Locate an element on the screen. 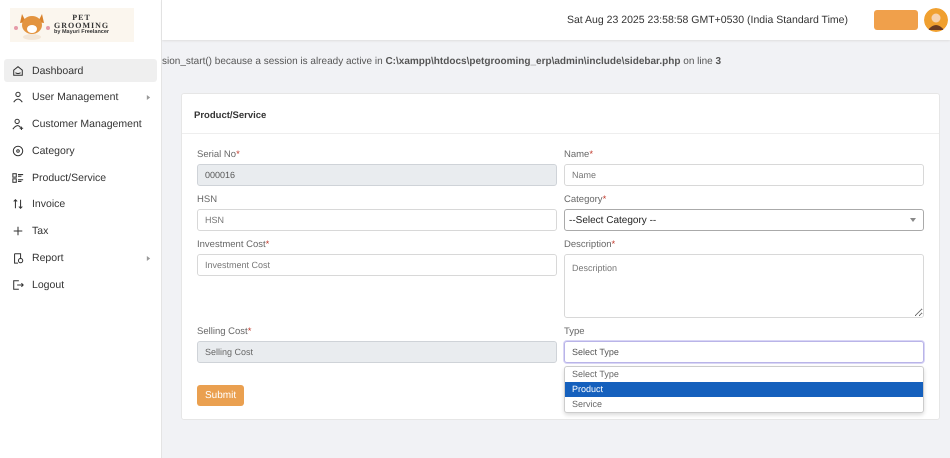 This screenshot has width=950, height=458. sidebar-item: Customer Management is located at coordinates (80, 124).